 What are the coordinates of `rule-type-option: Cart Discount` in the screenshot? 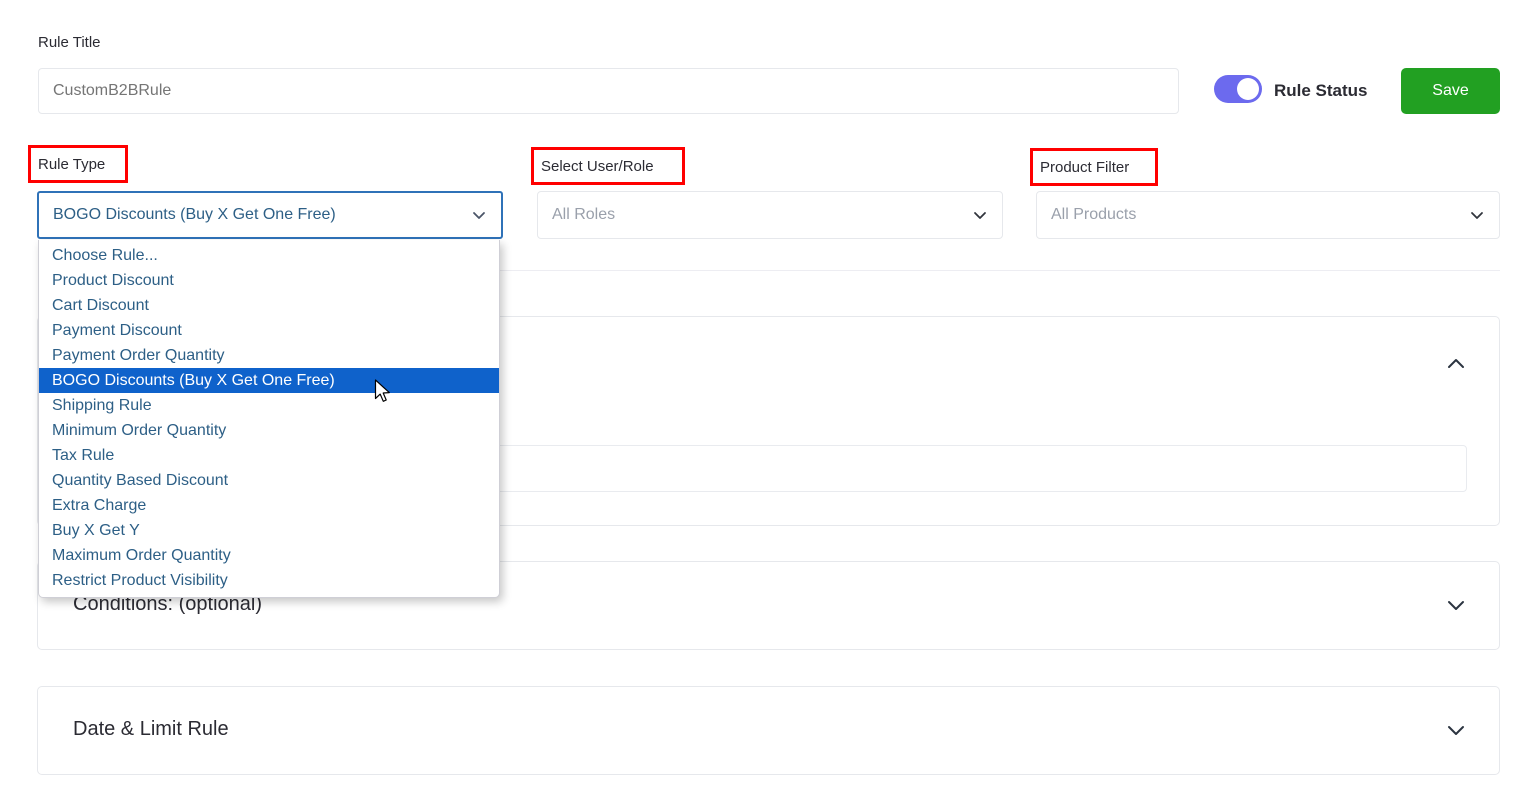 It's located at (269, 305).